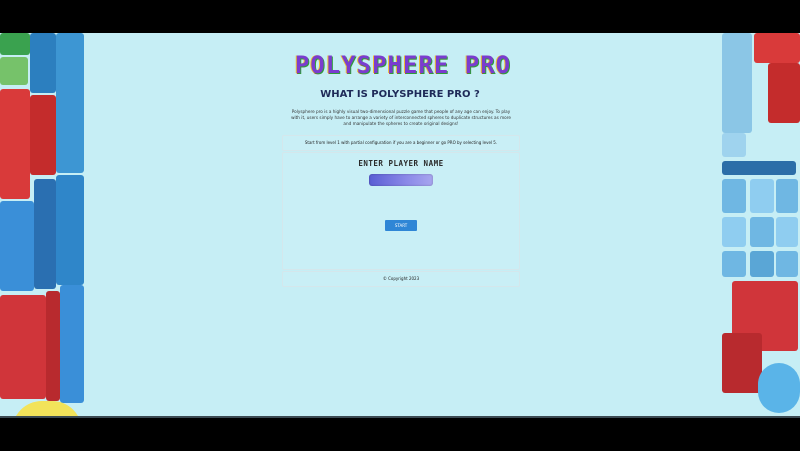 This screenshot has height=451, width=800. Describe the element at coordinates (401, 180) in the screenshot. I see `player-name-input` at that location.